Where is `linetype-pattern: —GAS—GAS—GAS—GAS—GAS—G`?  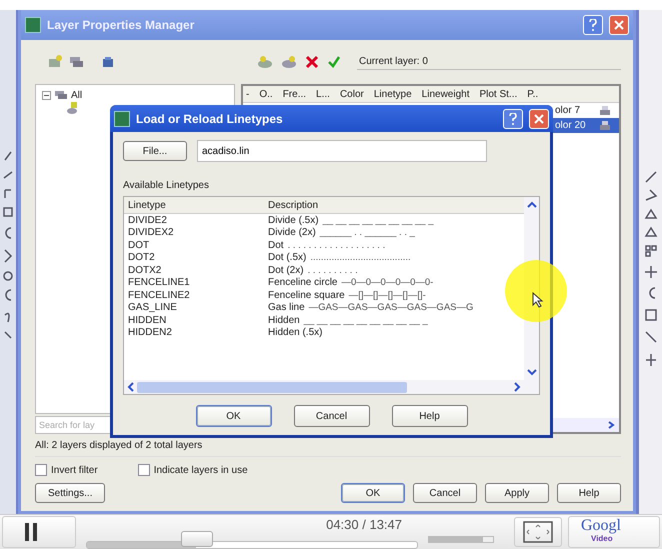 linetype-pattern: —GAS—GAS—GAS—GAS—GAS—G is located at coordinates (391, 308).